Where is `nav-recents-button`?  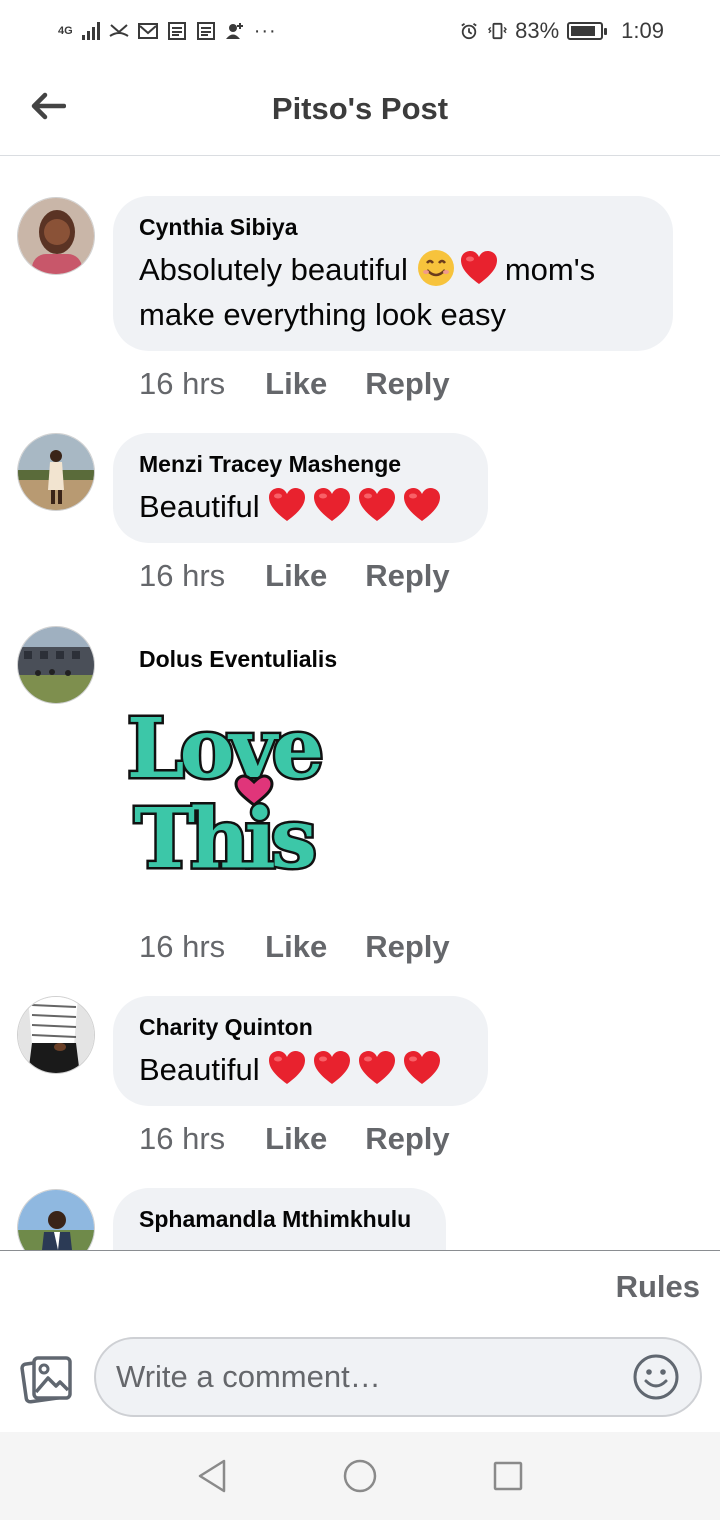
nav-recents-button is located at coordinates (508, 1476).